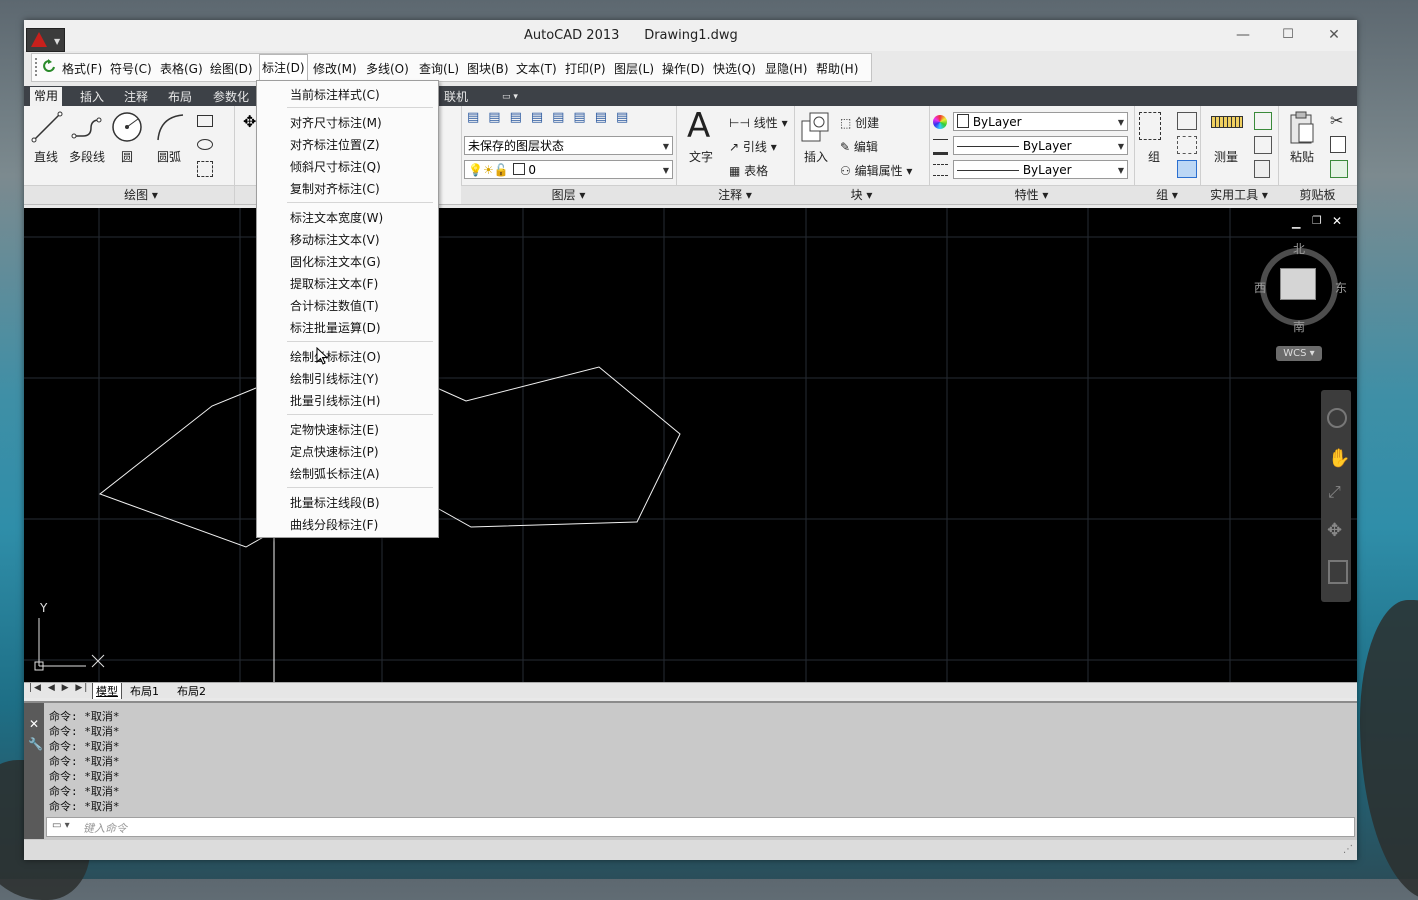  I want to click on menu-item-leader-dimension: 绘制引线标注(Y), so click(334, 378).